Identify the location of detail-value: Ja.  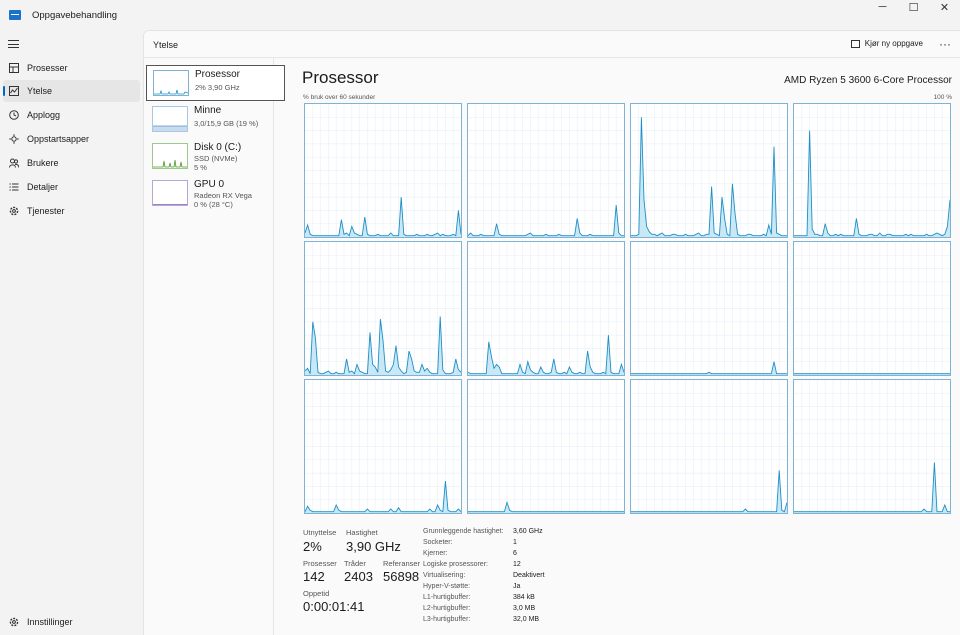
(517, 586).